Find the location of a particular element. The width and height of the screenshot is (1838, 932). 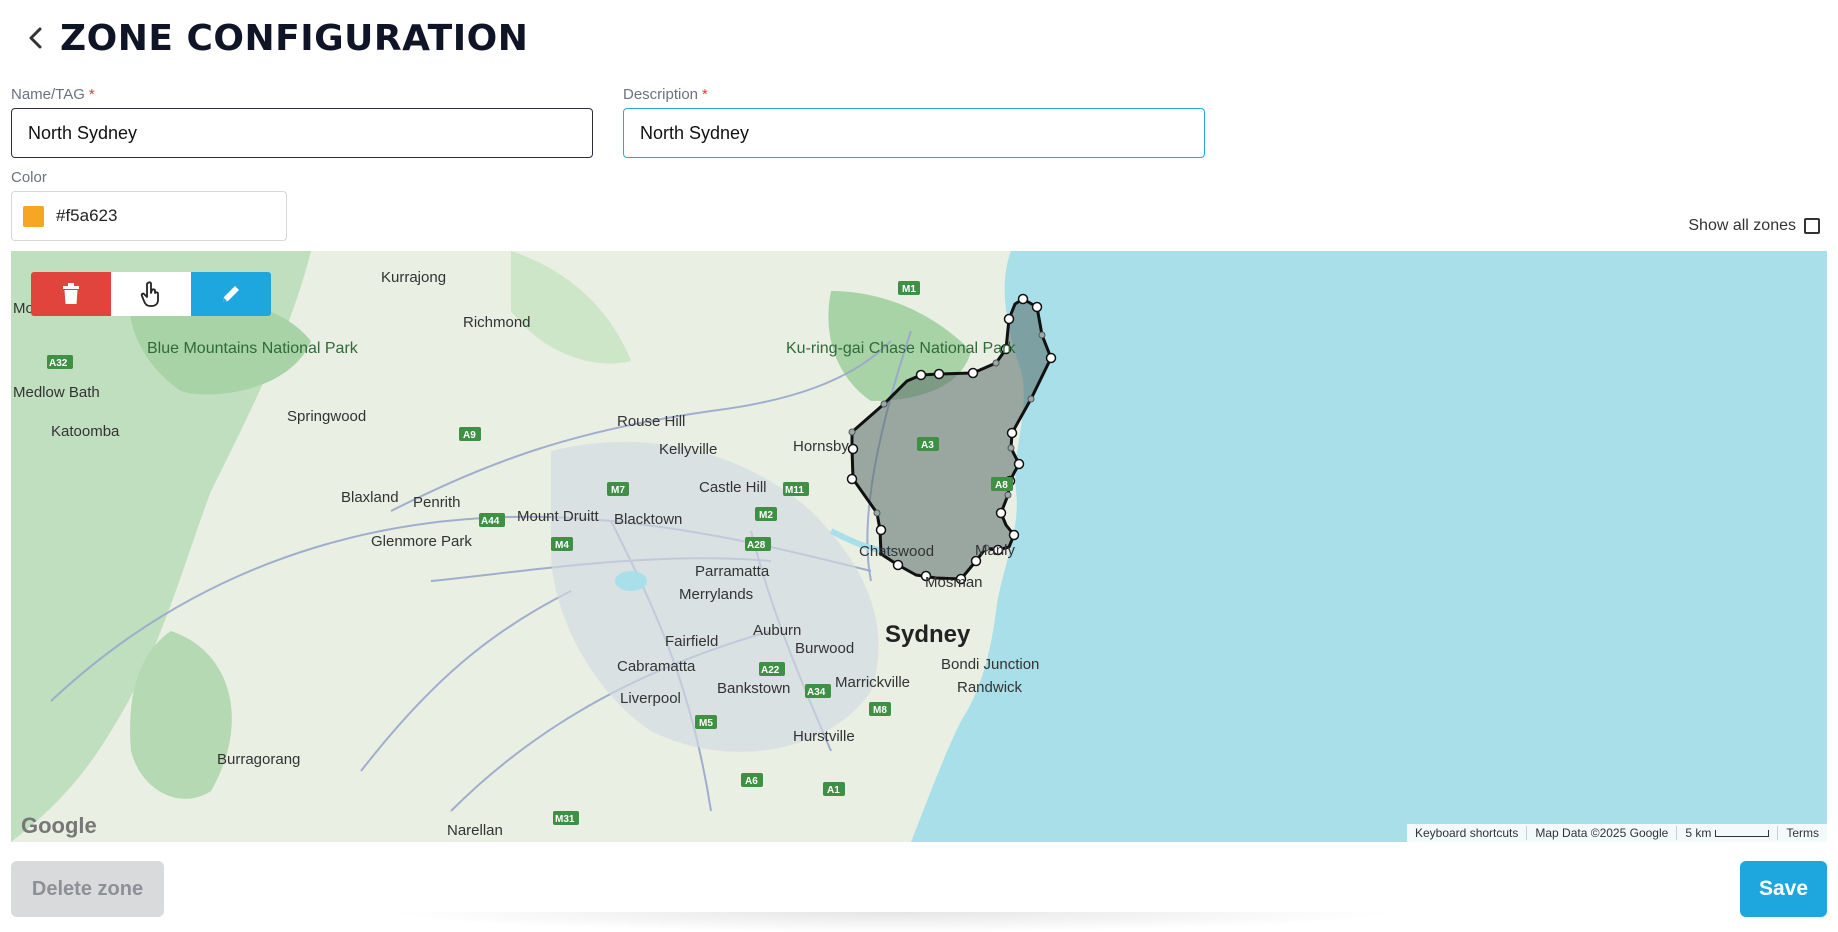

map-label-fairfield: Fairfield is located at coordinates (691, 641).